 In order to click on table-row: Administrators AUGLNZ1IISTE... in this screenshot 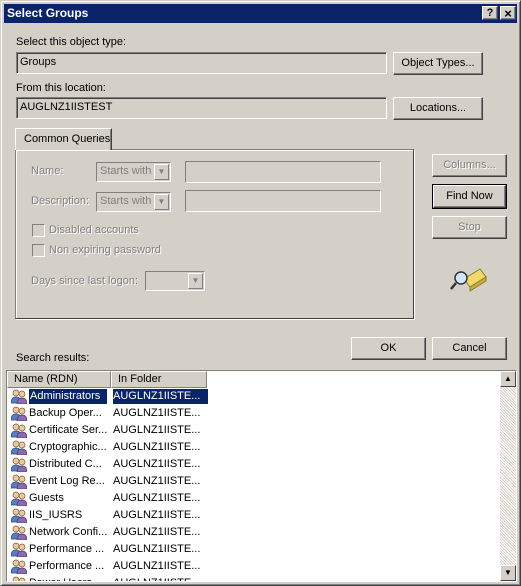, I will do `click(253, 396)`.